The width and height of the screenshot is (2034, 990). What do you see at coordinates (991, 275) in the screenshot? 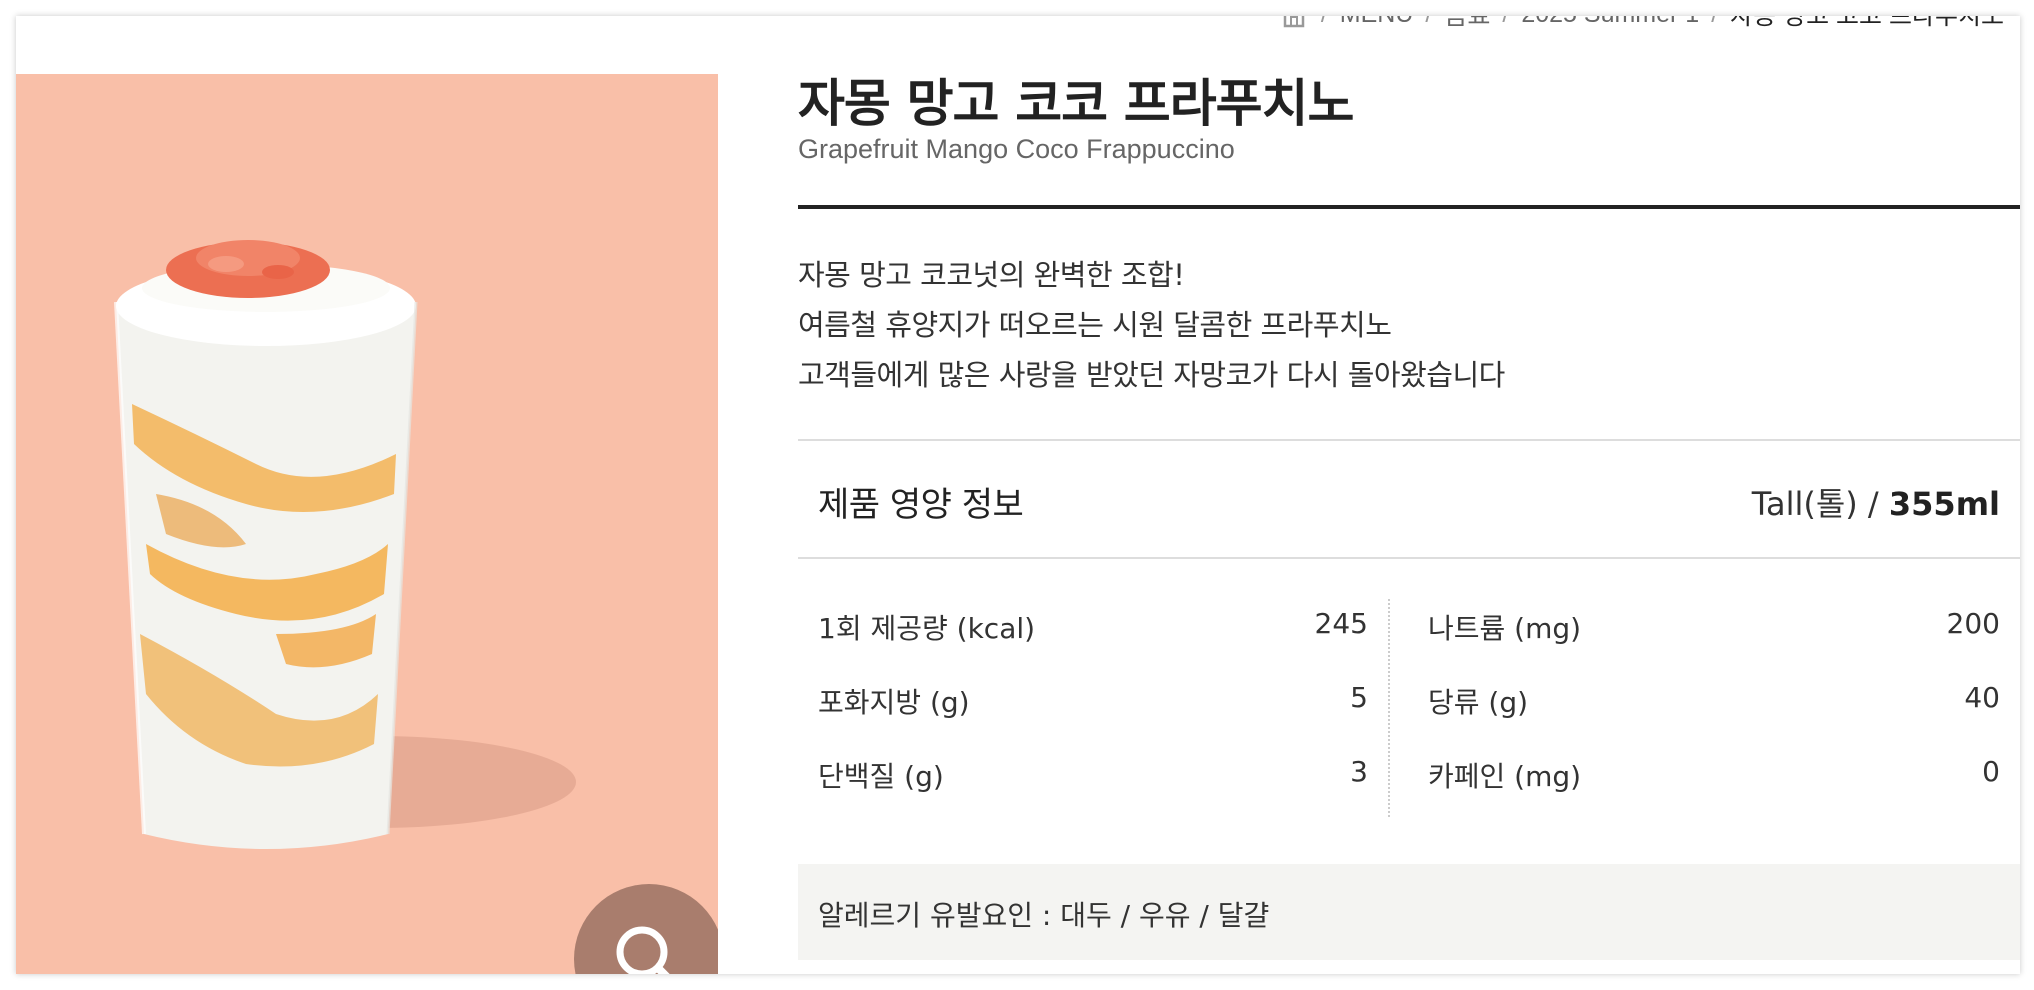
I see `description-line: 자몽 망고 코코넛의 완벽한 조합!` at bounding box center [991, 275].